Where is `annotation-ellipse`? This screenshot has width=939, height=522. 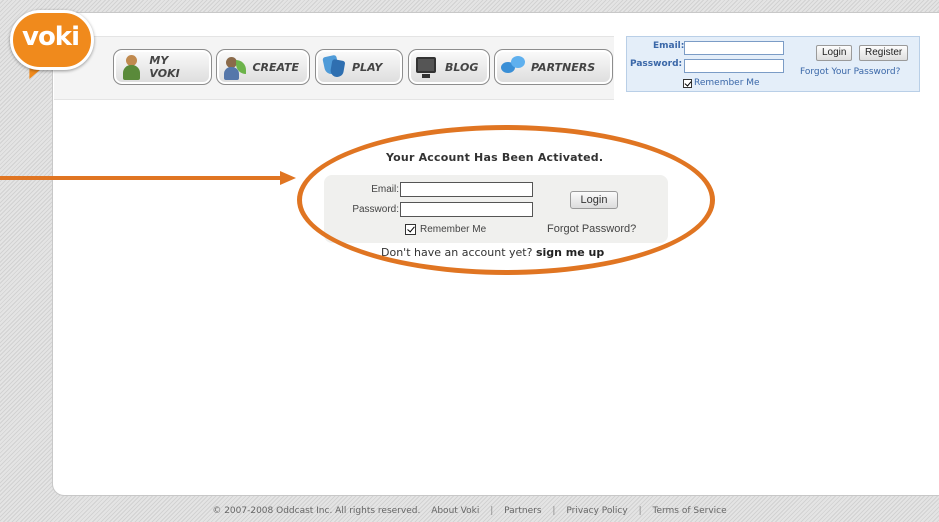 annotation-ellipse is located at coordinates (506, 200).